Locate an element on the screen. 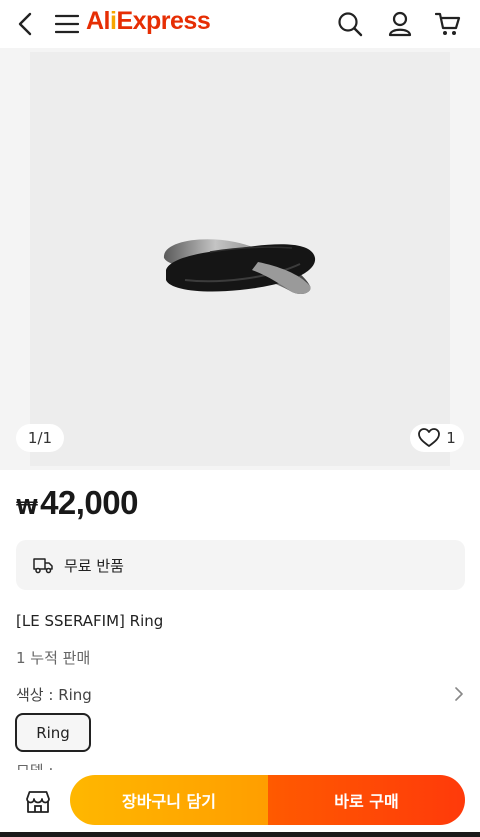 This screenshot has width=480, height=837. add-to-cart-button: 장바구니 담기 is located at coordinates (169, 800).